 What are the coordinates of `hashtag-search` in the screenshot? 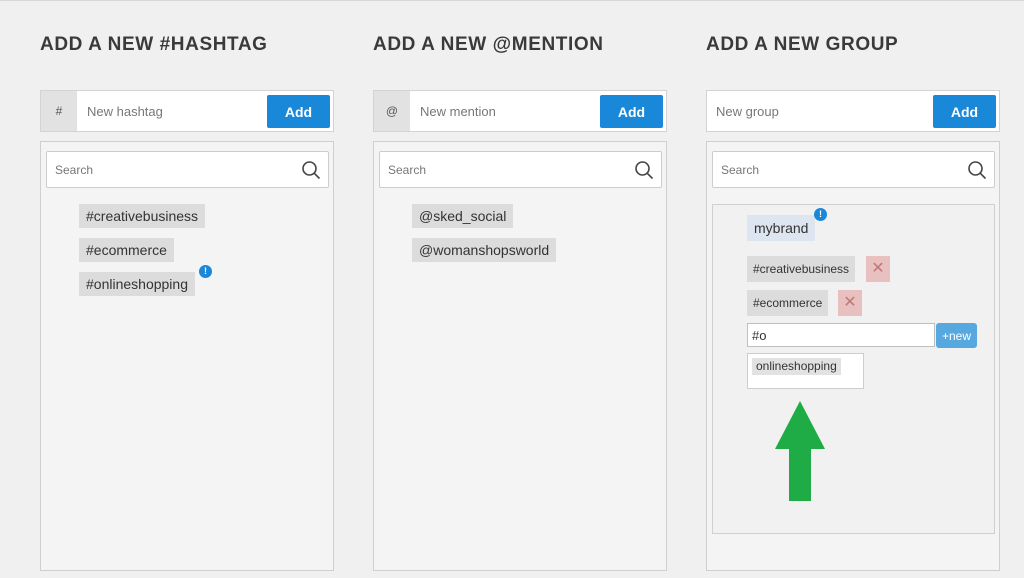 It's located at (187, 169).